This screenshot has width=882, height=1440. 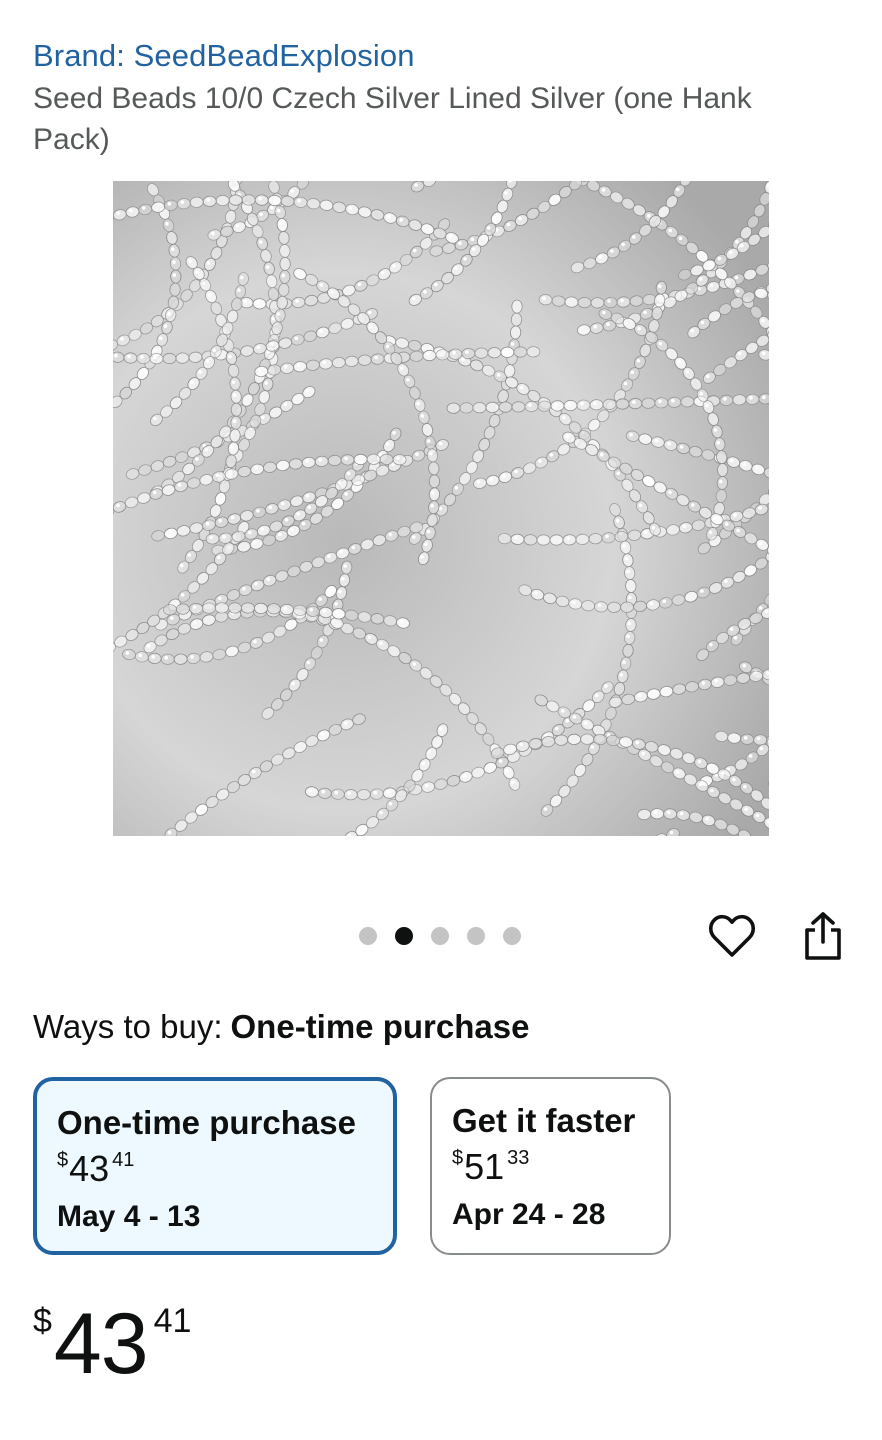 I want to click on pagination-dot-active, so click(x=404, y=936).